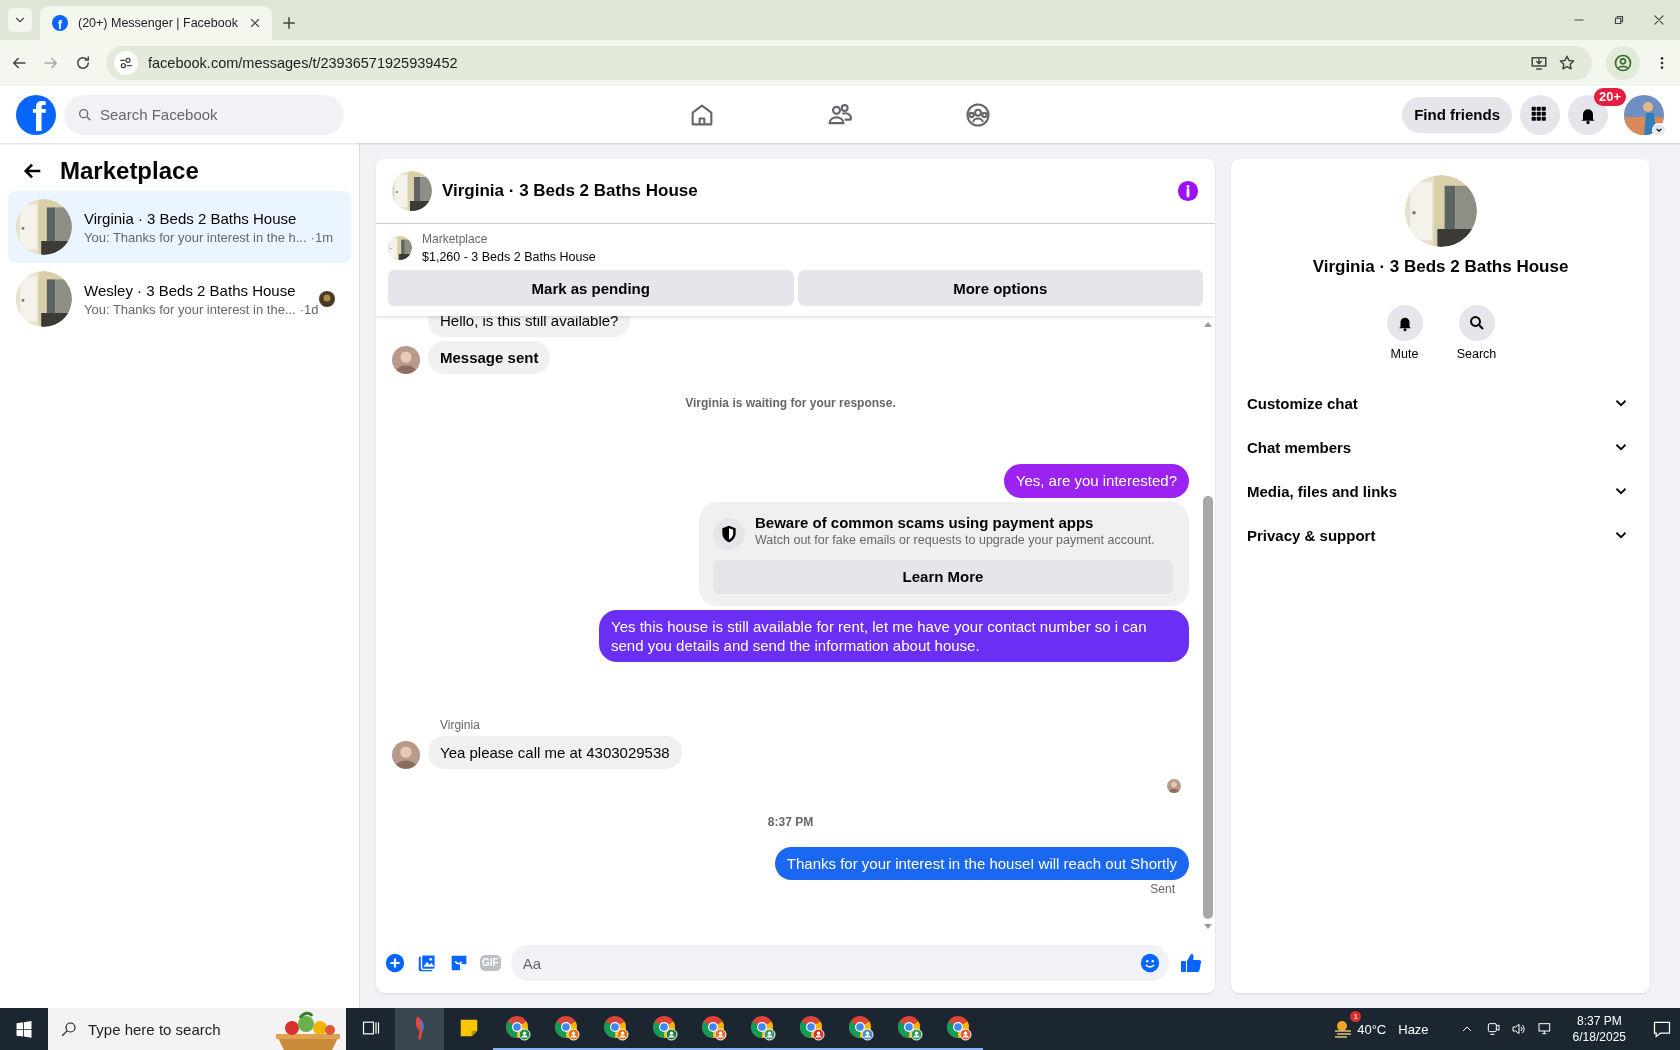 The height and width of the screenshot is (1050, 1680). Describe the element at coordinates (1599, 1021) in the screenshot. I see `clock-time: 8:37 PM` at that location.